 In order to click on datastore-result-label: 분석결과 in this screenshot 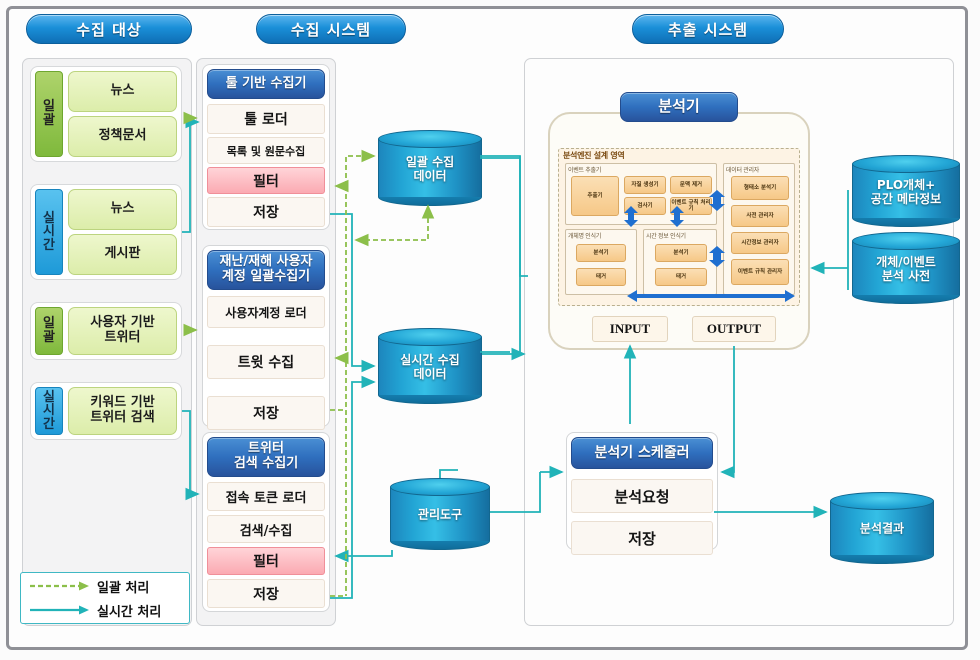, I will do `click(882, 529)`.